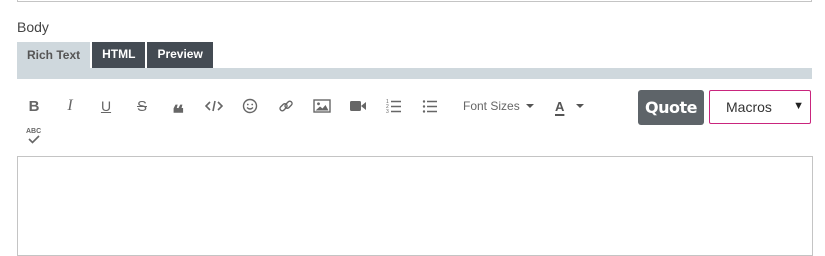  Describe the element at coordinates (106, 106) in the screenshot. I see `underline-icon: U` at that location.